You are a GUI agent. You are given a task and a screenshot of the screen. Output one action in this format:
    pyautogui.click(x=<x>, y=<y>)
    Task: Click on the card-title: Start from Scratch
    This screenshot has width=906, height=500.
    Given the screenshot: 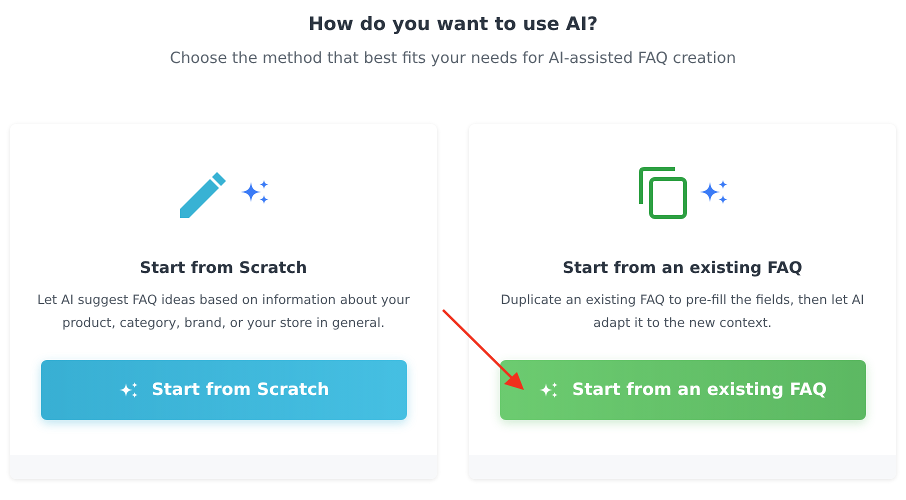 What is the action you would take?
    pyautogui.click(x=224, y=267)
    